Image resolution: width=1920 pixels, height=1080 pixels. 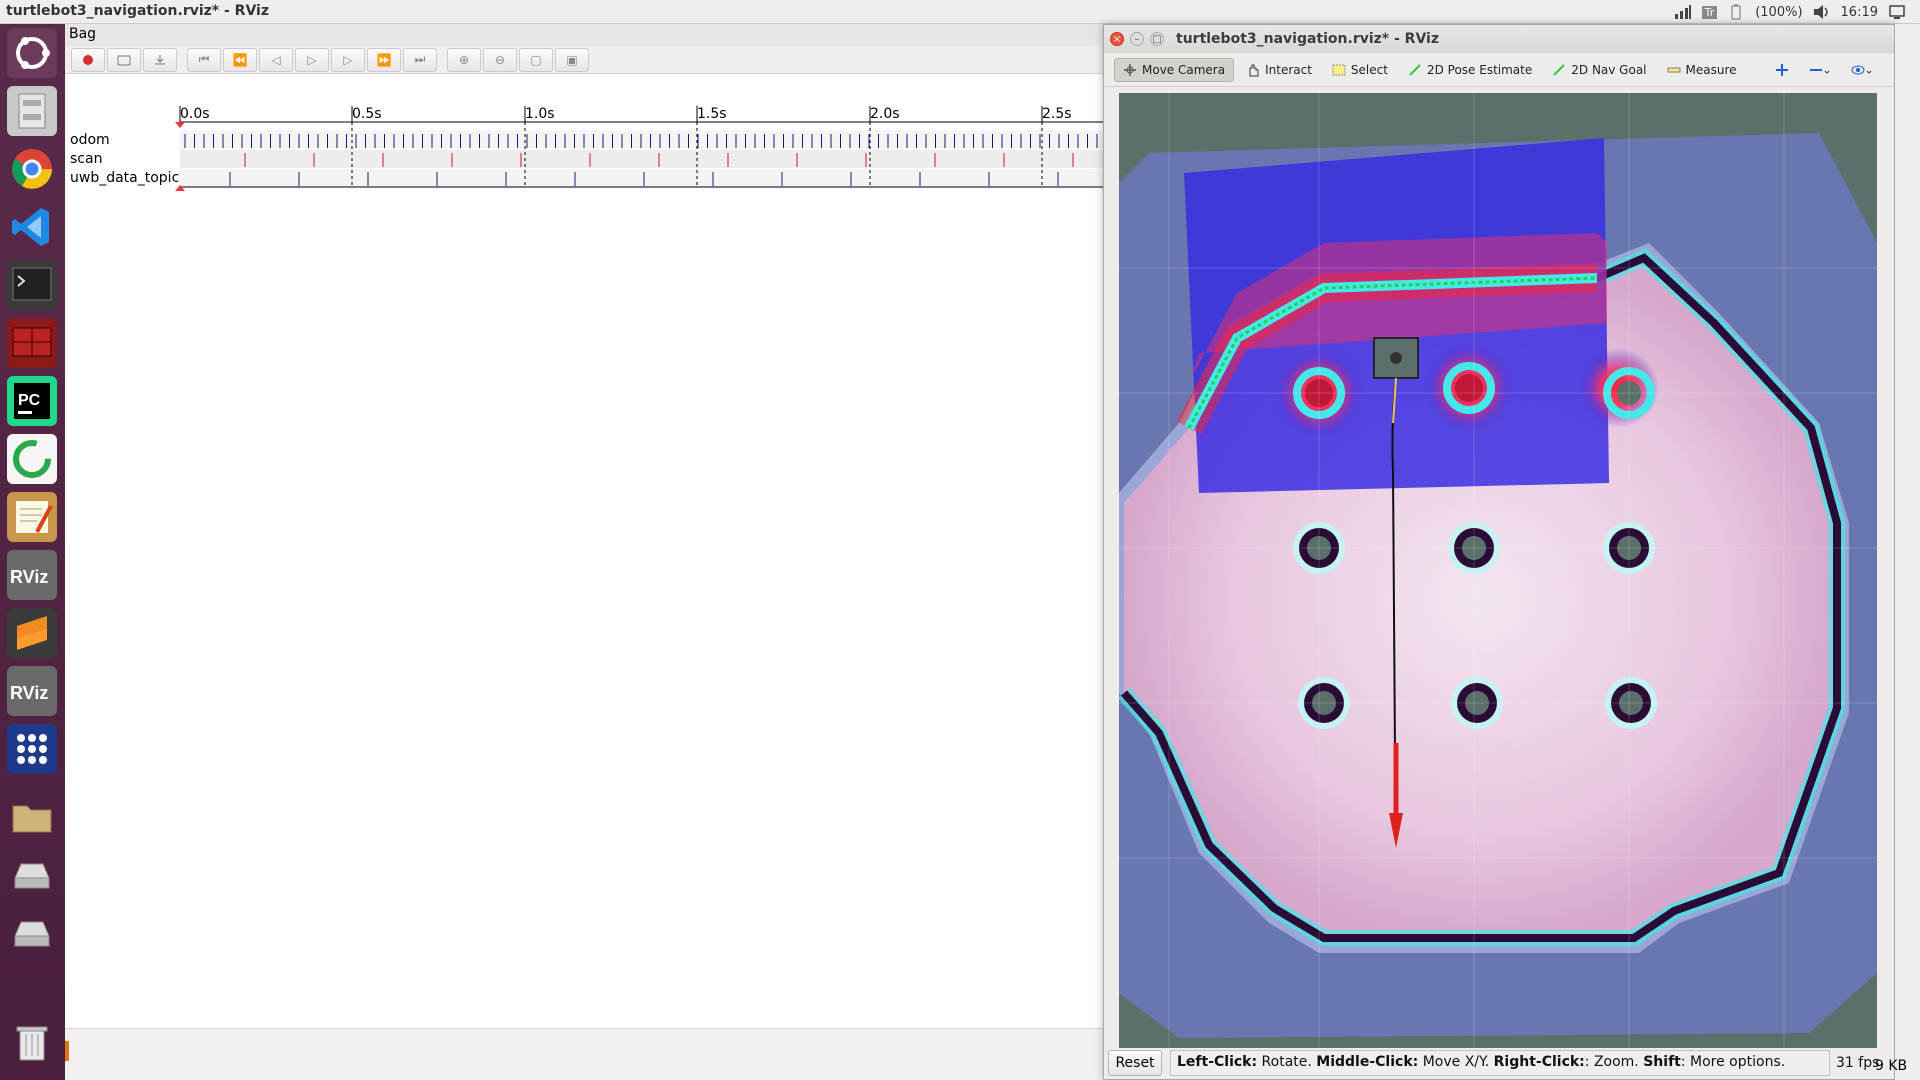 I want to click on rewind-button: ⏪, so click(x=240, y=59).